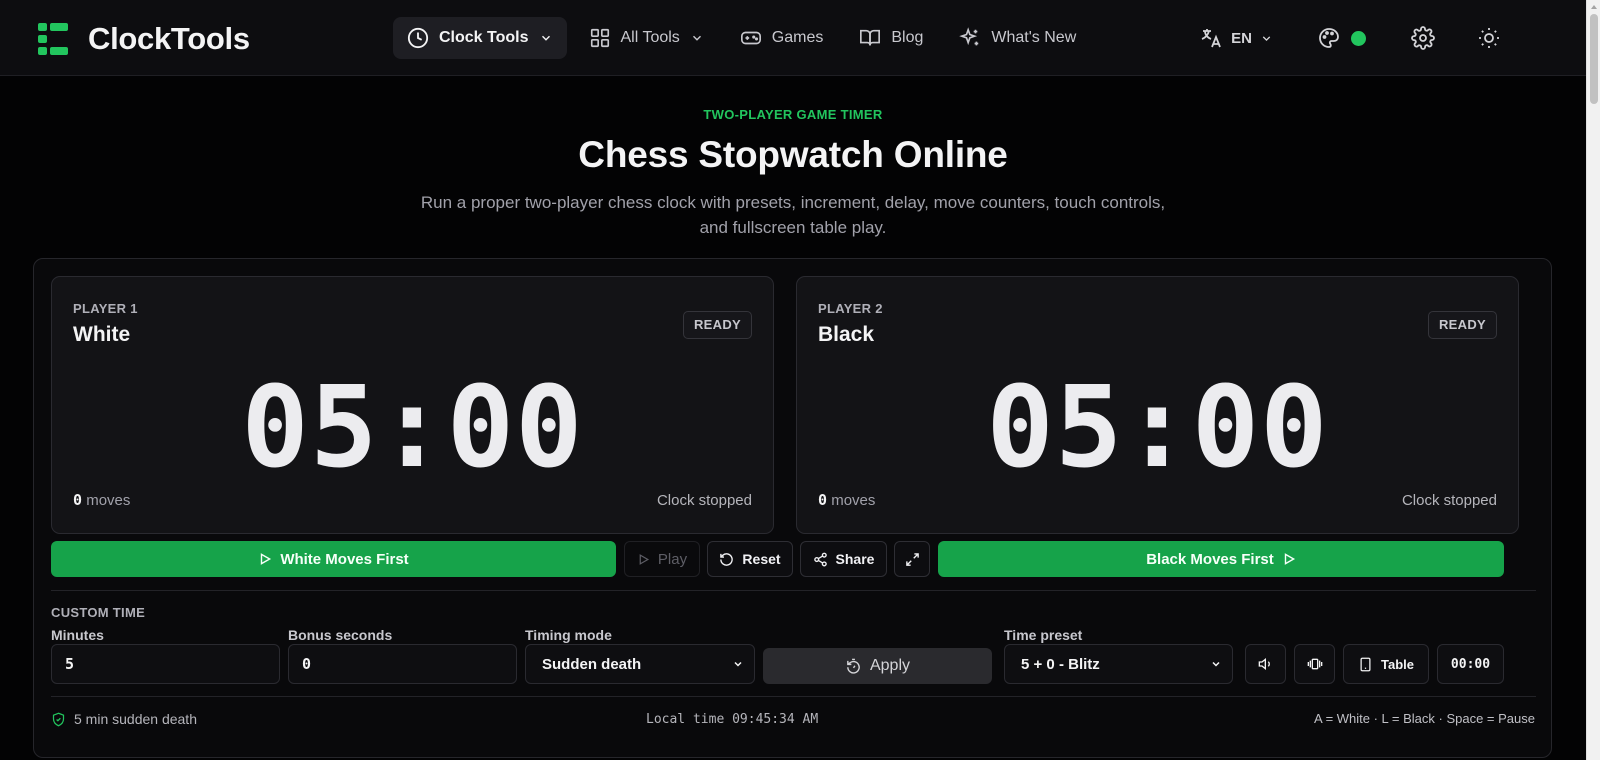 This screenshot has width=1600, height=760. I want to click on volume-icon, so click(1264, 664).